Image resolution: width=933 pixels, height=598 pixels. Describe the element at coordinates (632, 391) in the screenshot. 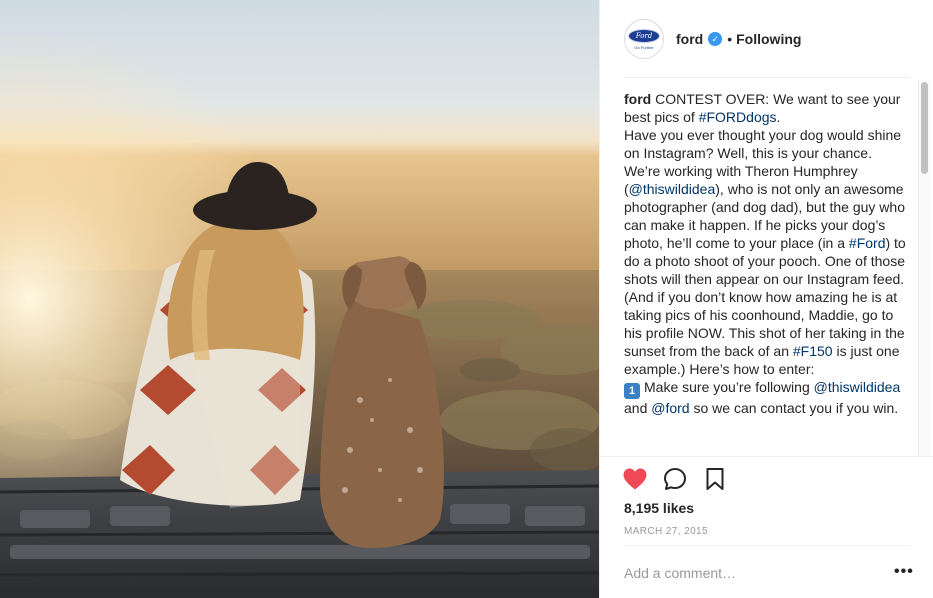

I see `keycap-number-icon: 1` at that location.